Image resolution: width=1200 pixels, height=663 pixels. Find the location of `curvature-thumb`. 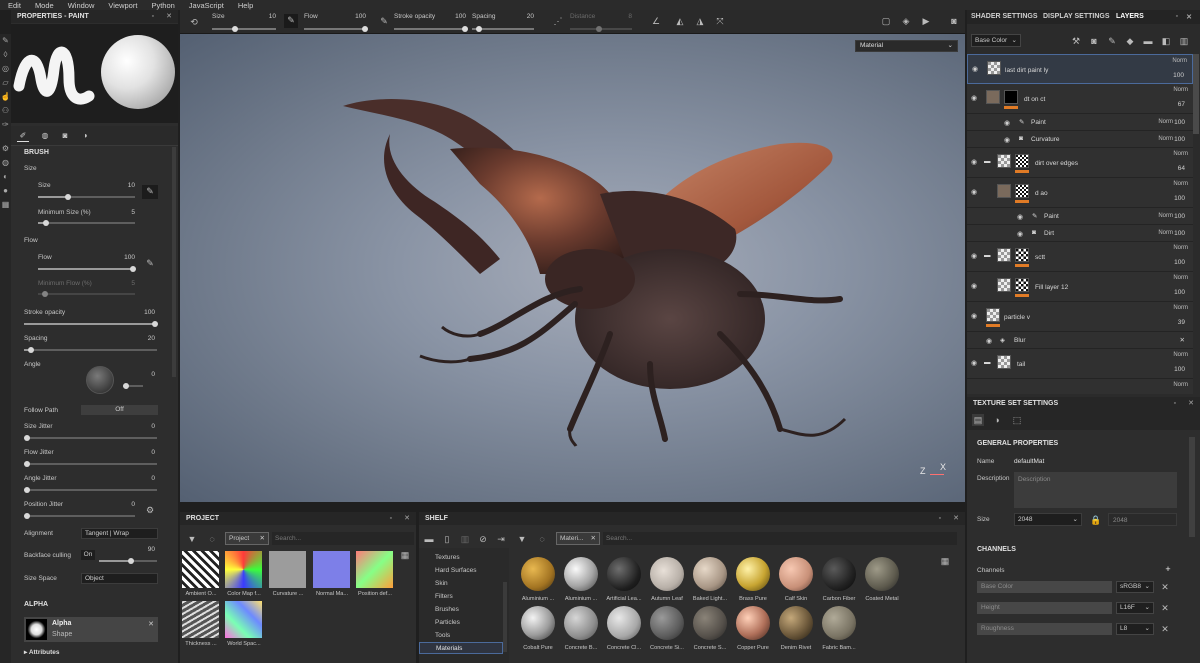

curvature-thumb is located at coordinates (287, 569).